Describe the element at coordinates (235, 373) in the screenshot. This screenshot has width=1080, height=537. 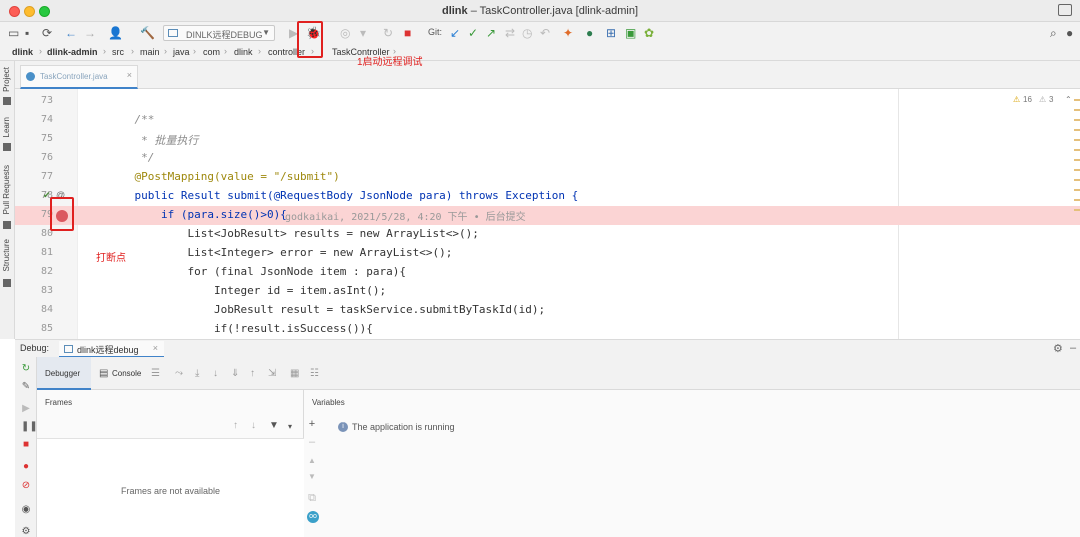
I see `force-step-into-icon: ⇓` at that location.